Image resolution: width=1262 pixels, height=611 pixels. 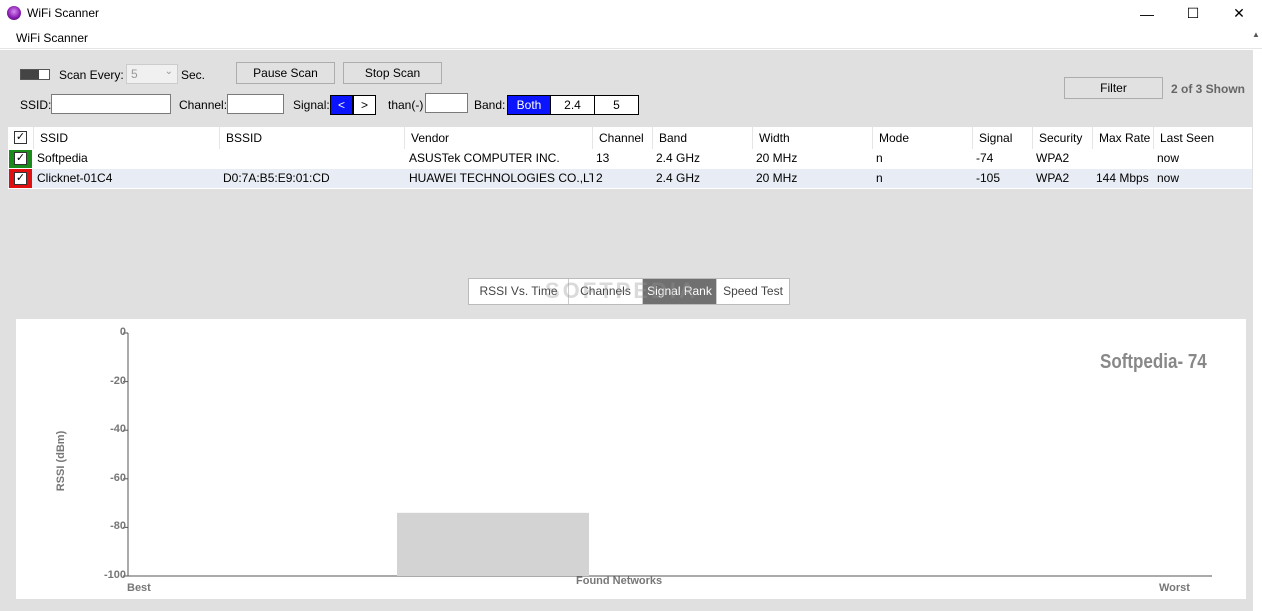 I want to click on minimize-icon: —, so click(x=1147, y=13).